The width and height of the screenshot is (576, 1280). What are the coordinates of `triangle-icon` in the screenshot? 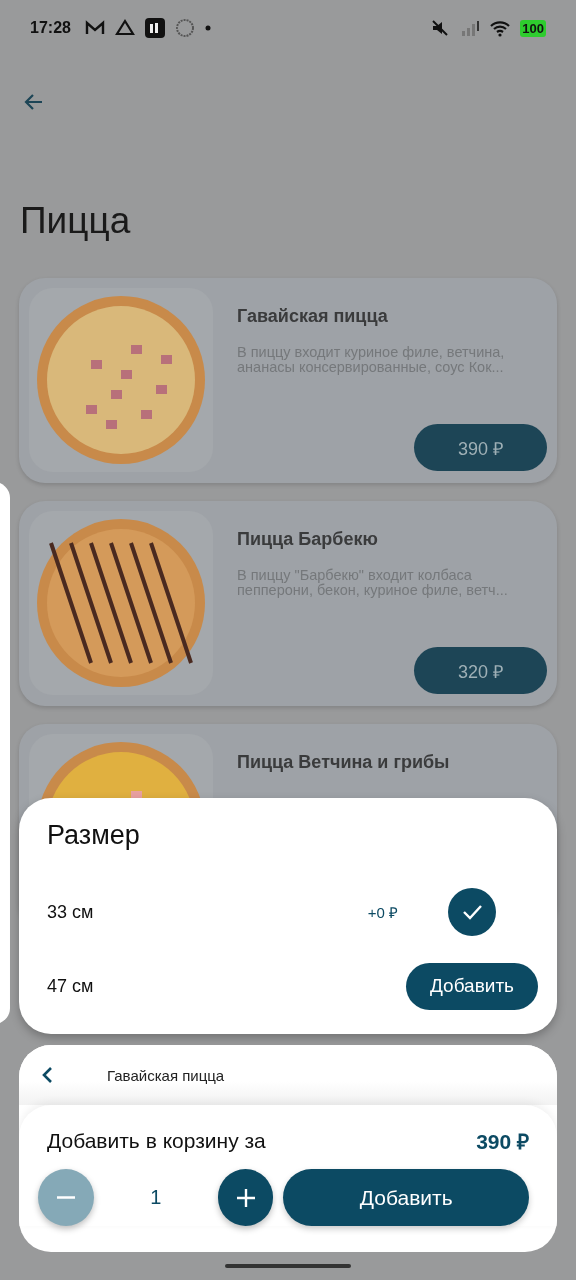 It's located at (124, 28).